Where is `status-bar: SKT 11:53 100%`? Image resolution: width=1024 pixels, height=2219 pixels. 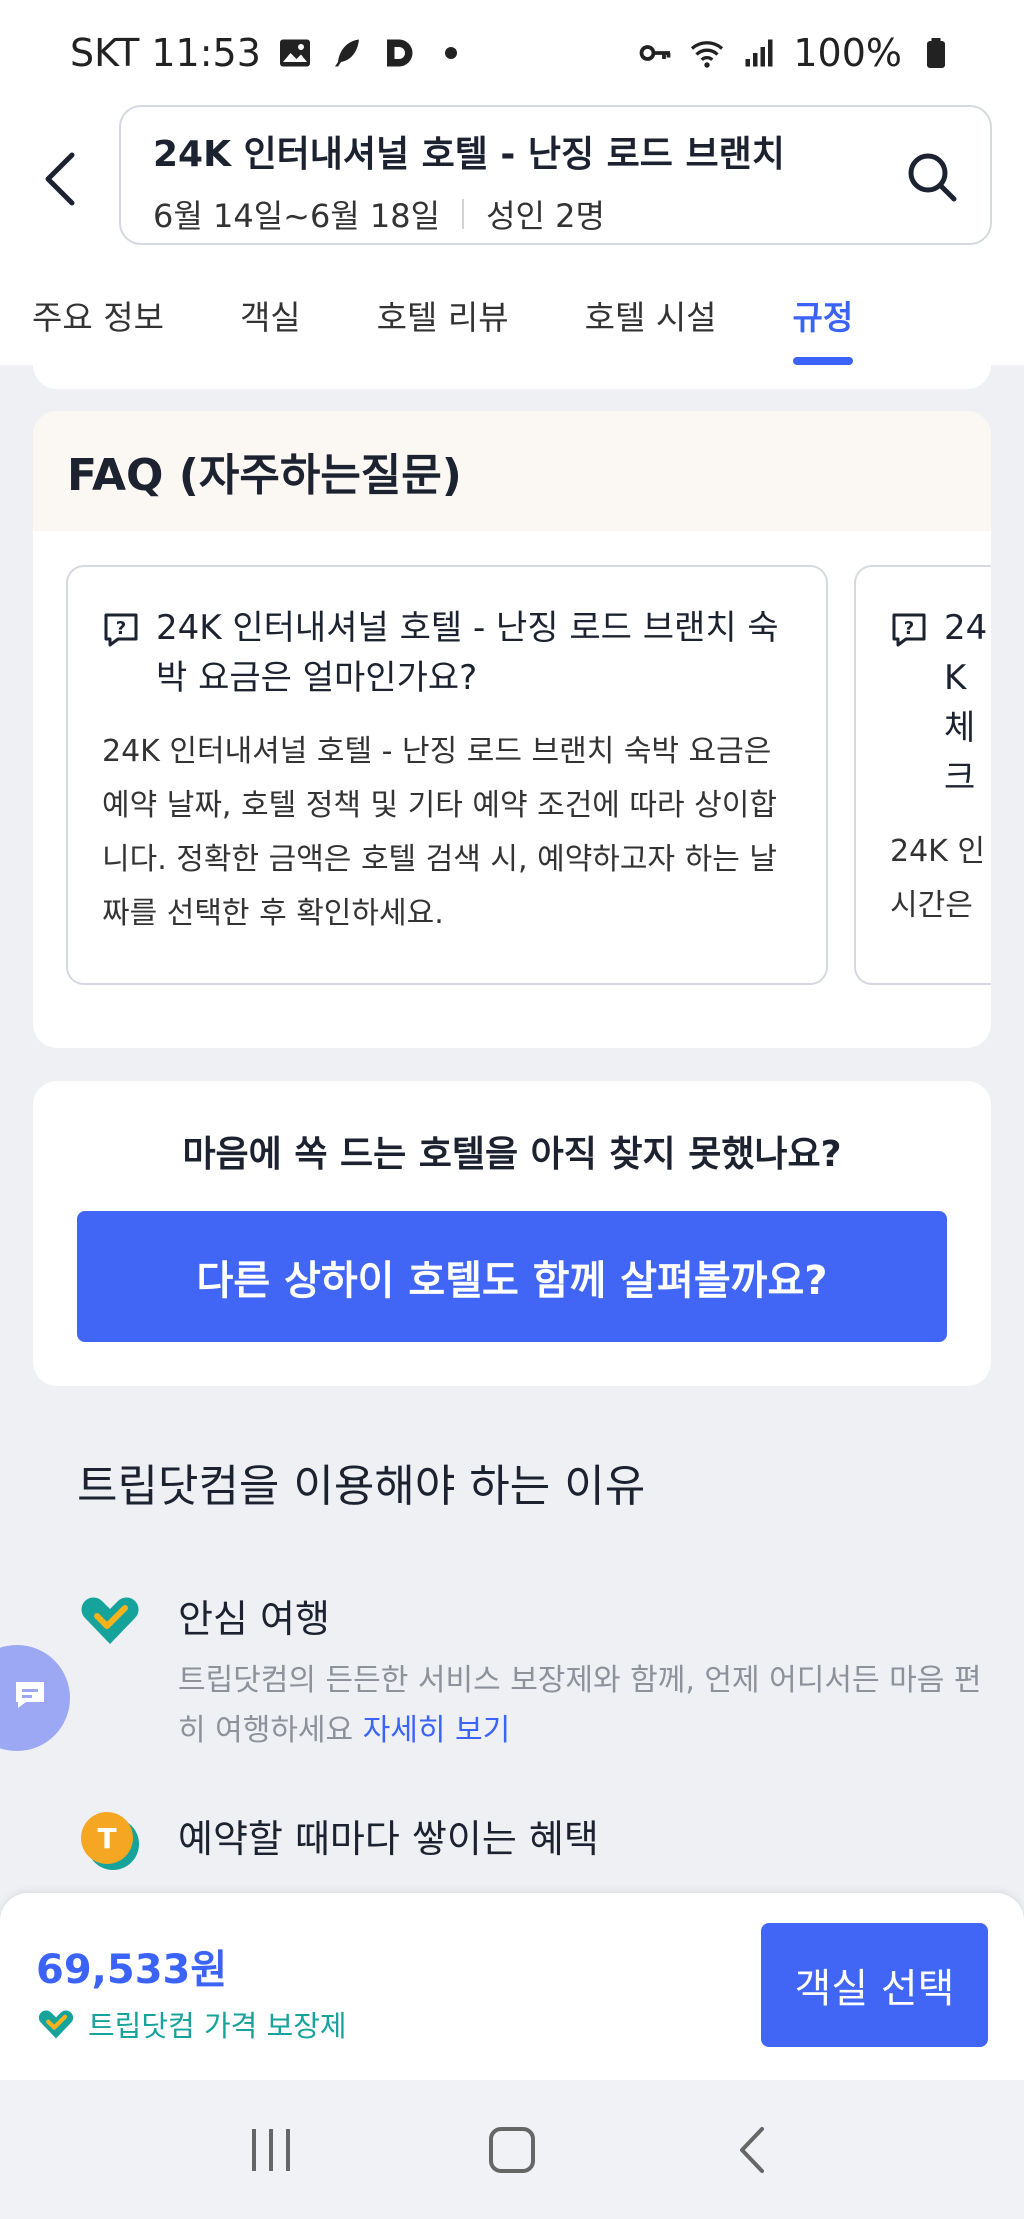 status-bar: SKT 11:53 100% is located at coordinates (512, 52).